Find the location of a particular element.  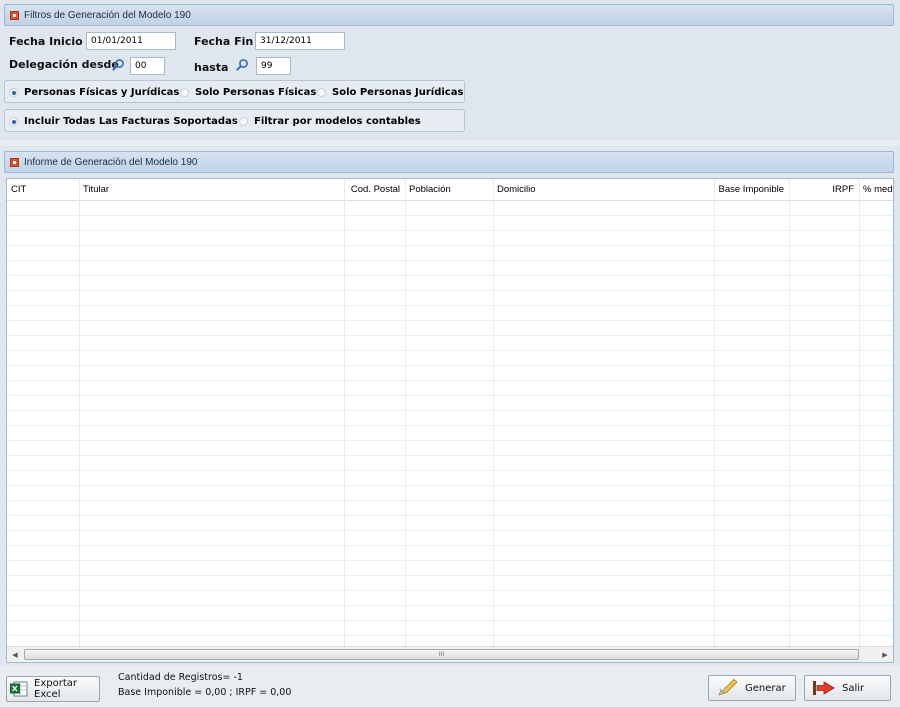

column-header-domicilio: Domicilio is located at coordinates (603, 190).